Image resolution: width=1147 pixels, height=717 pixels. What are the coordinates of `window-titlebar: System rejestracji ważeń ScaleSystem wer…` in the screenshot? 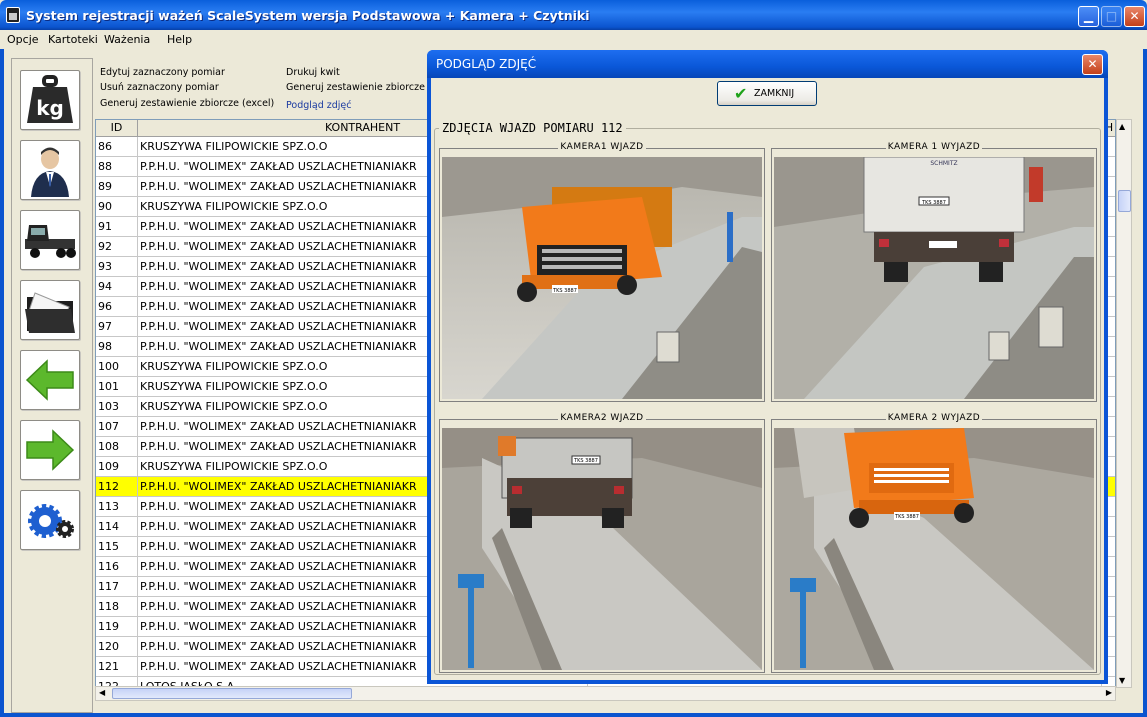 It's located at (573, 15).